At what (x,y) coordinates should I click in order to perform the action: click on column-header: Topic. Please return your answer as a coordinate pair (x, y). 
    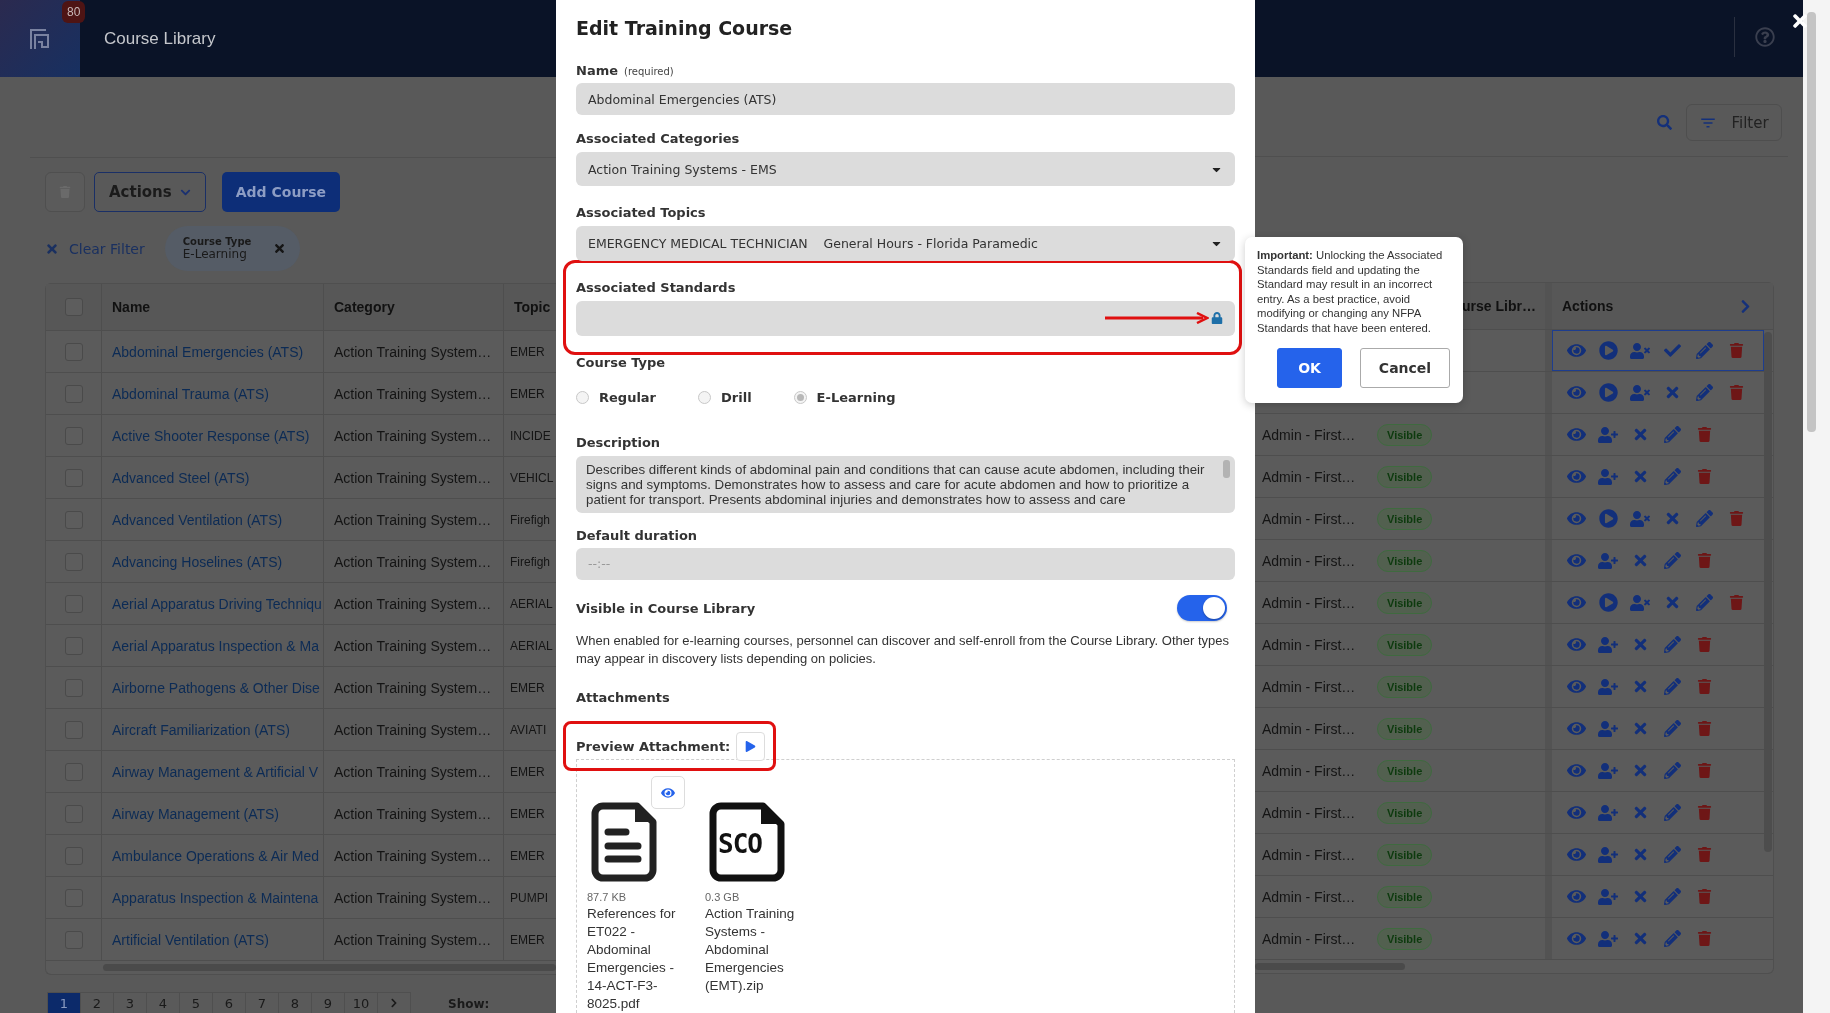
    Looking at the image, I should click on (532, 307).